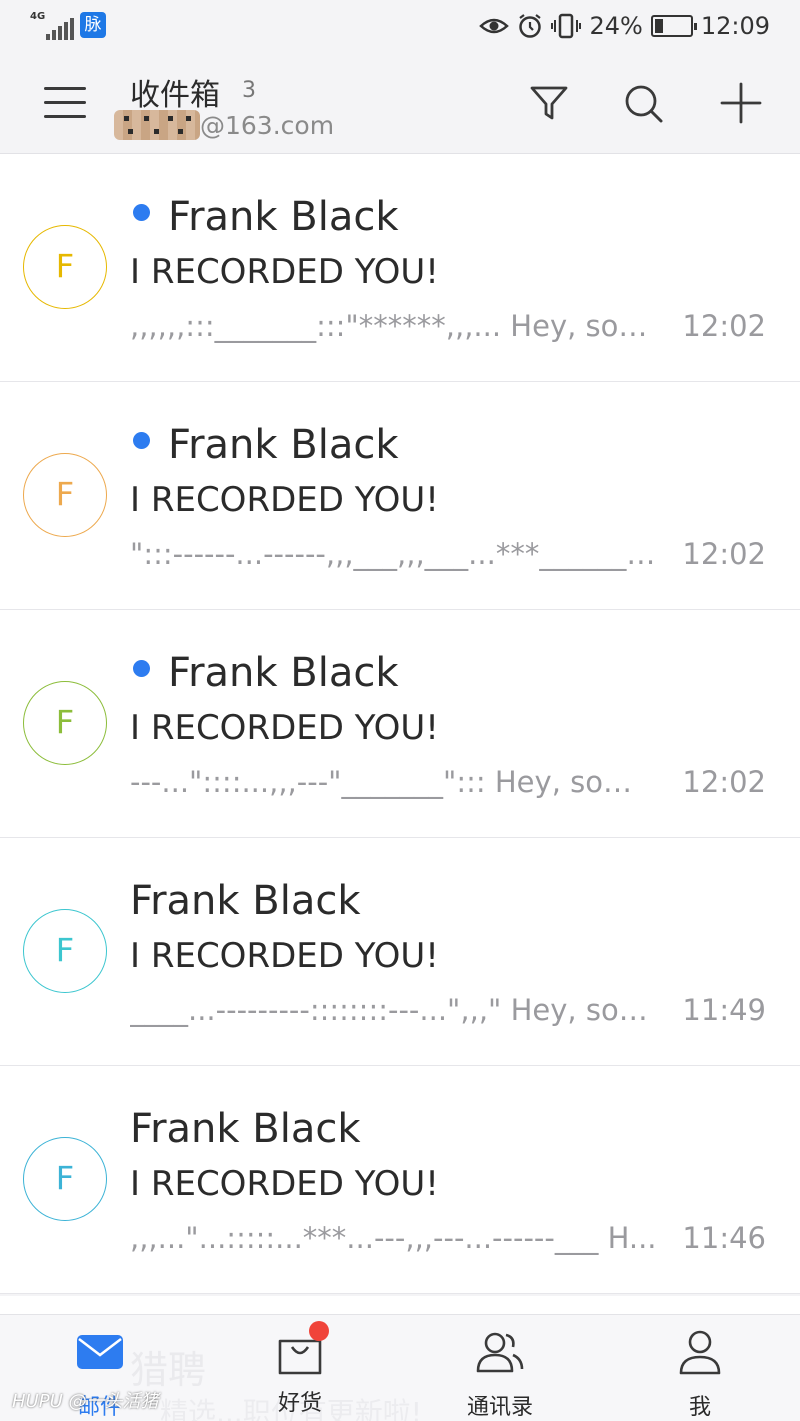 The image size is (800, 1421). Describe the element at coordinates (249, 90) in the screenshot. I see `unread-count: 3` at that location.